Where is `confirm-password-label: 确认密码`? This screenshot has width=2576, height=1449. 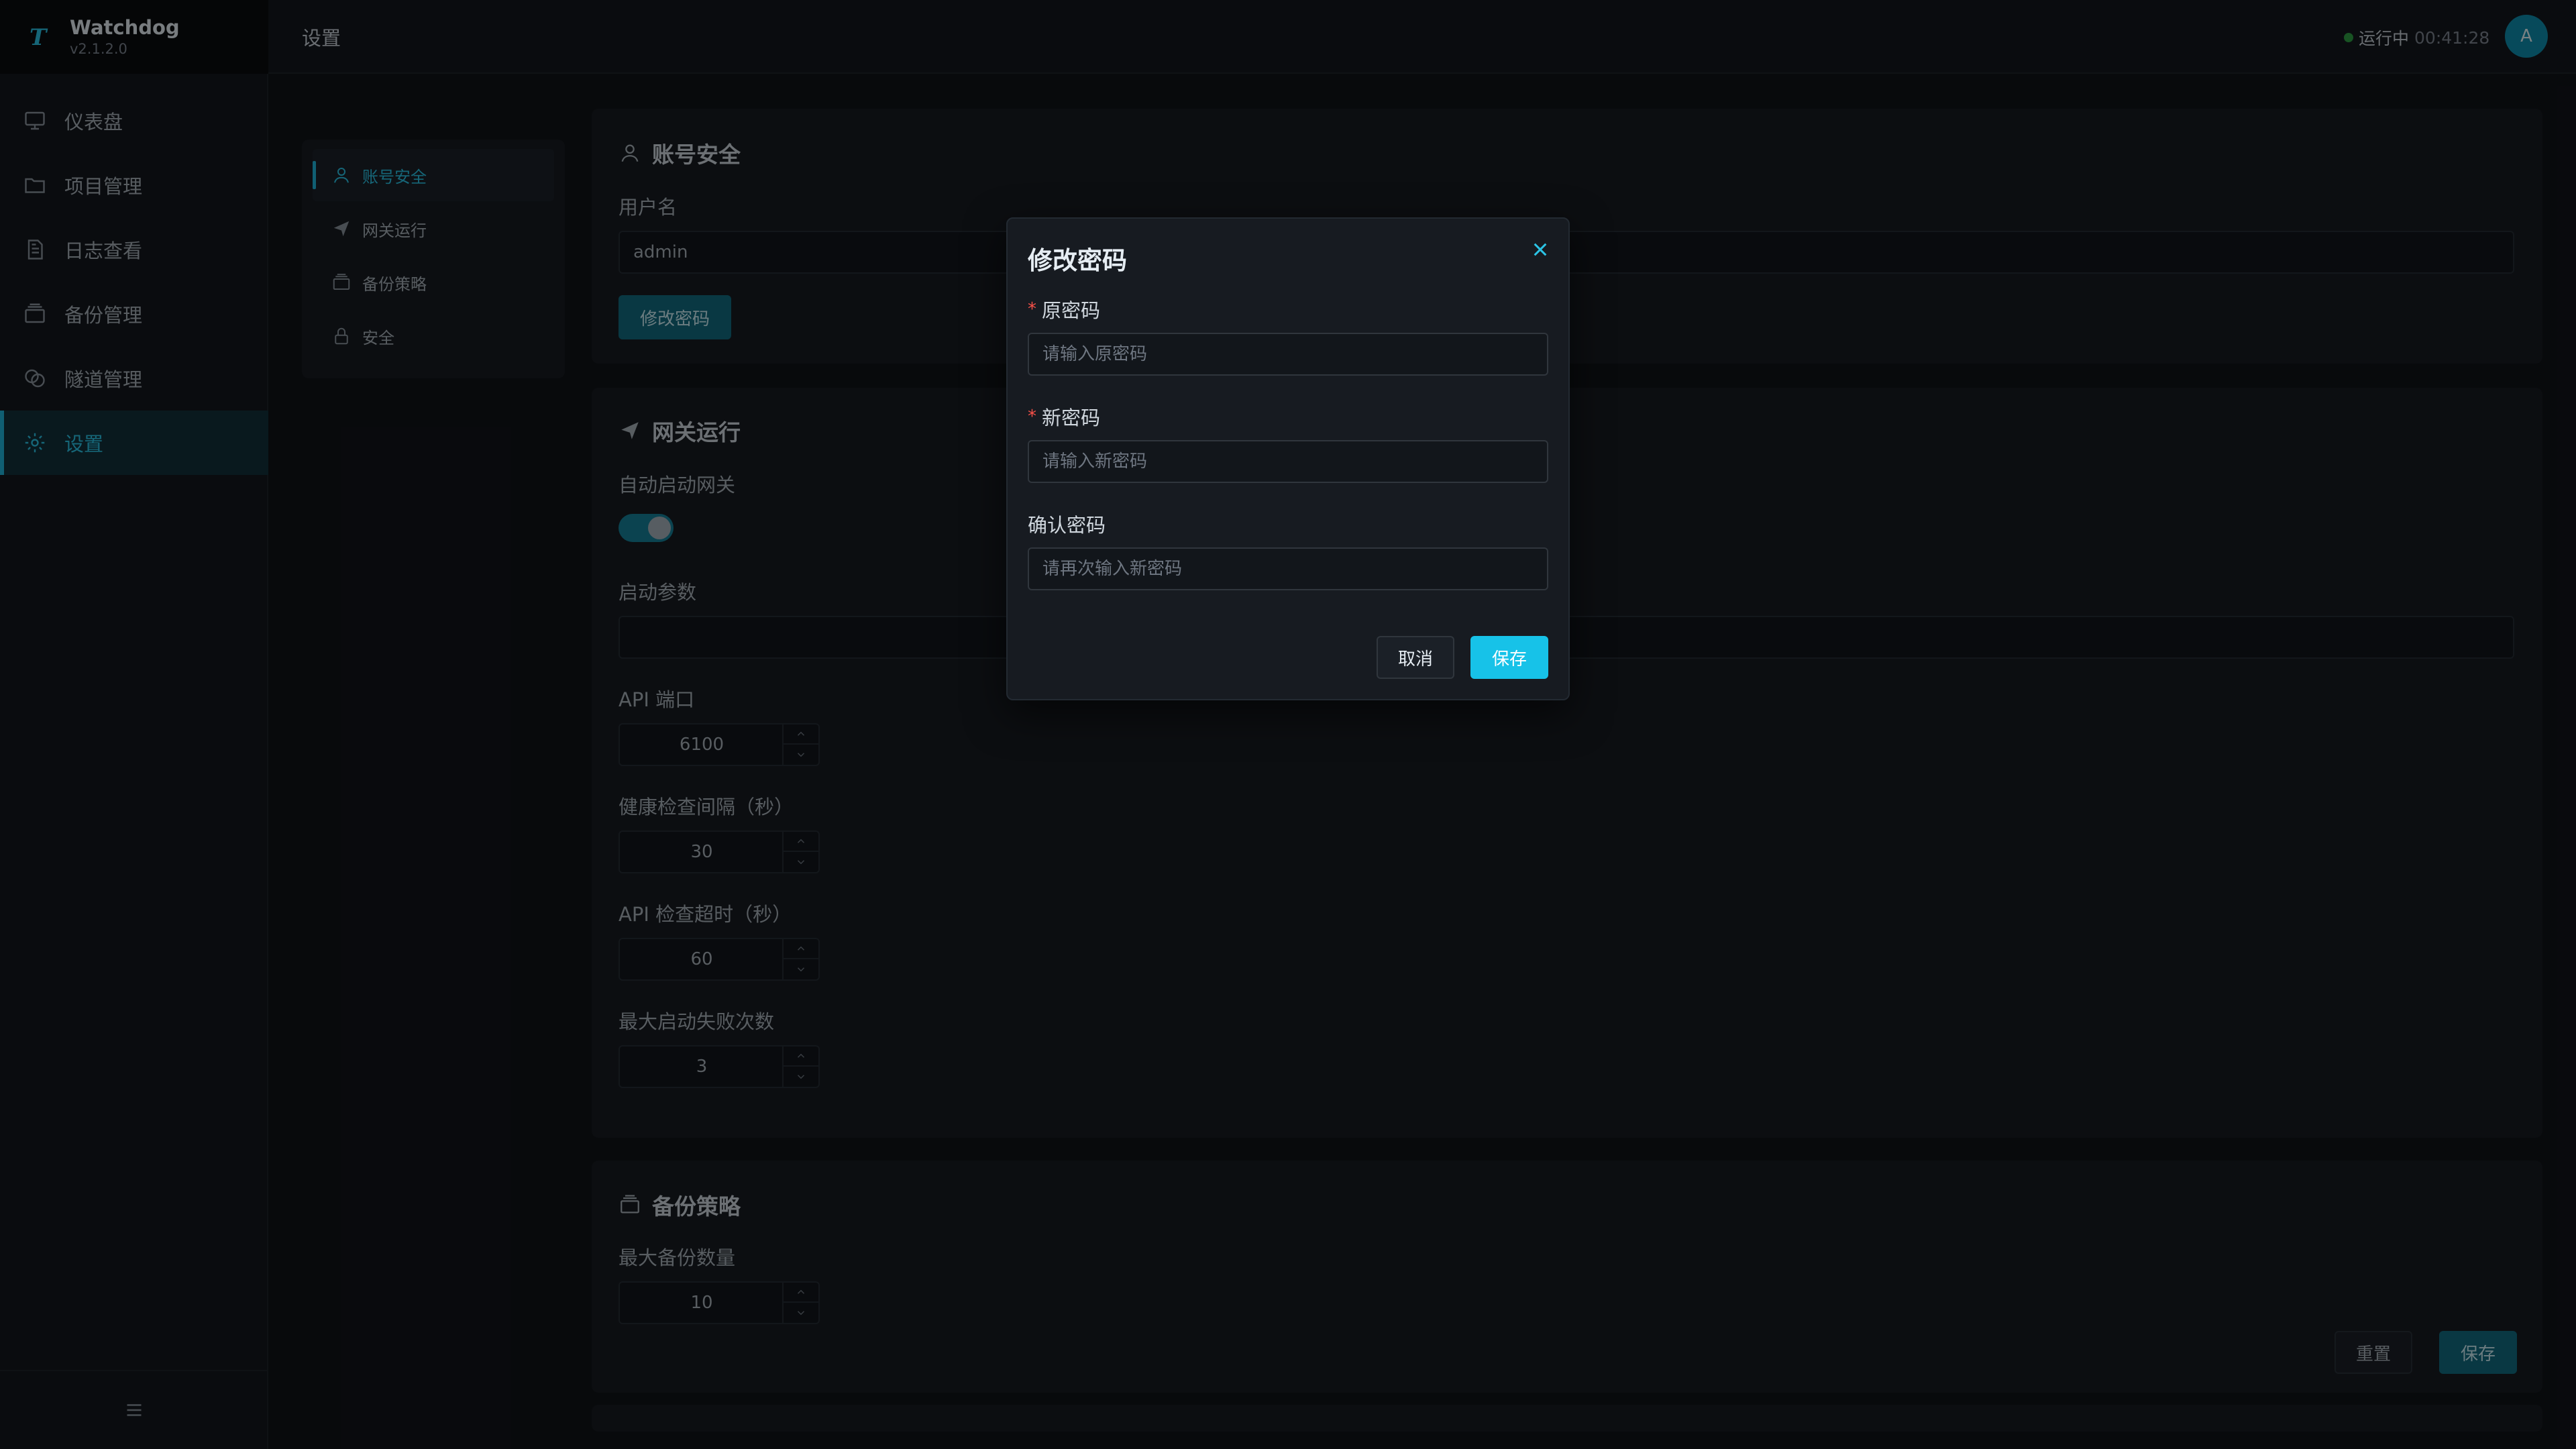
confirm-password-label: 确认密码 is located at coordinates (1067, 524).